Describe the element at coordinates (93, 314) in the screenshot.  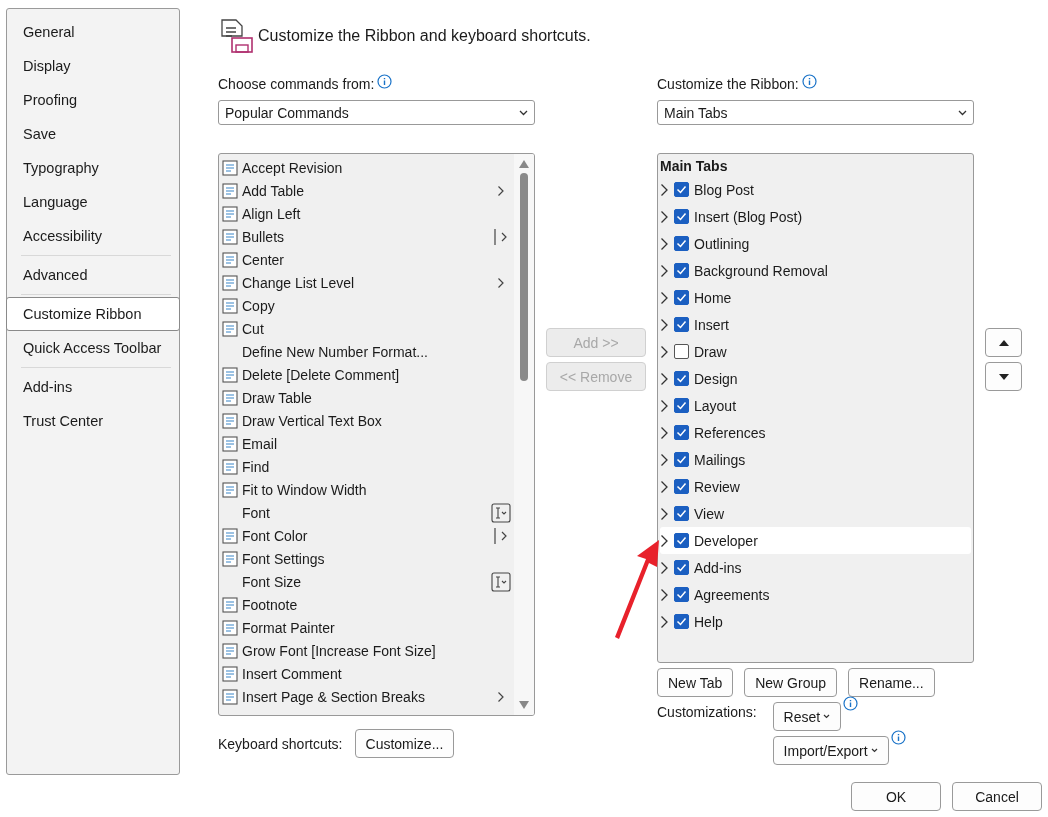
I see `sidebar-item: Customize Ribbon` at that location.